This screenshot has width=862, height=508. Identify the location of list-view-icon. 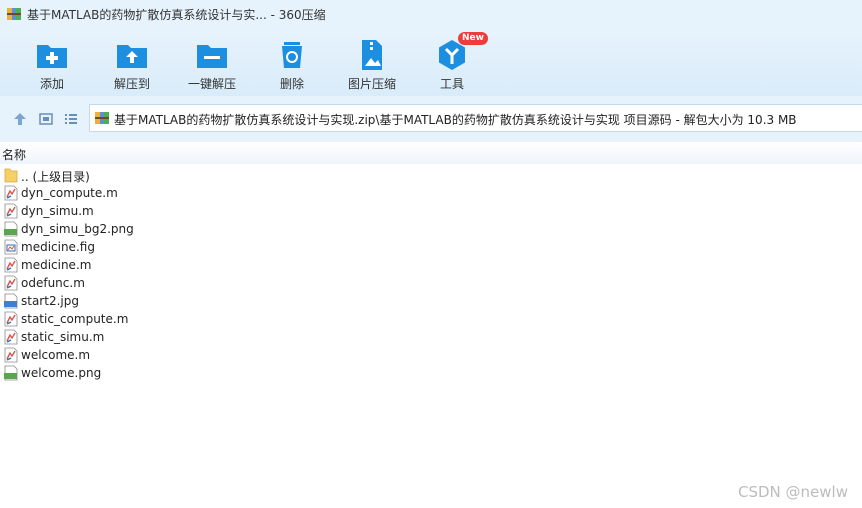
(71, 119).